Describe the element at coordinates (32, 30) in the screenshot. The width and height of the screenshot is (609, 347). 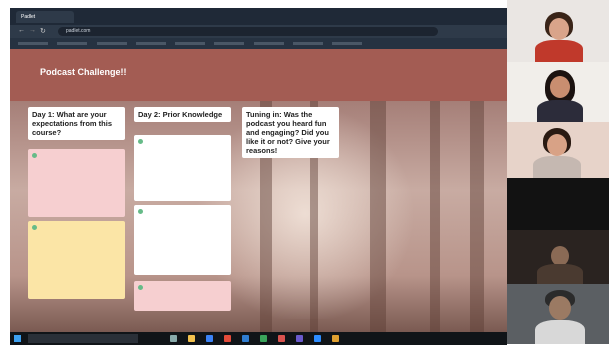
I see `forward-icon: →` at that location.